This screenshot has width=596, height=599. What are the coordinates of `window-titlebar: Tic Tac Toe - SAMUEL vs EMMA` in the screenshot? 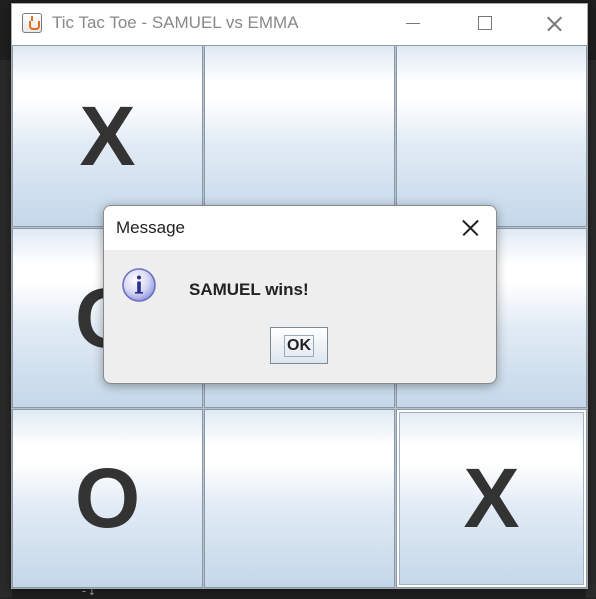 It's located at (299, 24).